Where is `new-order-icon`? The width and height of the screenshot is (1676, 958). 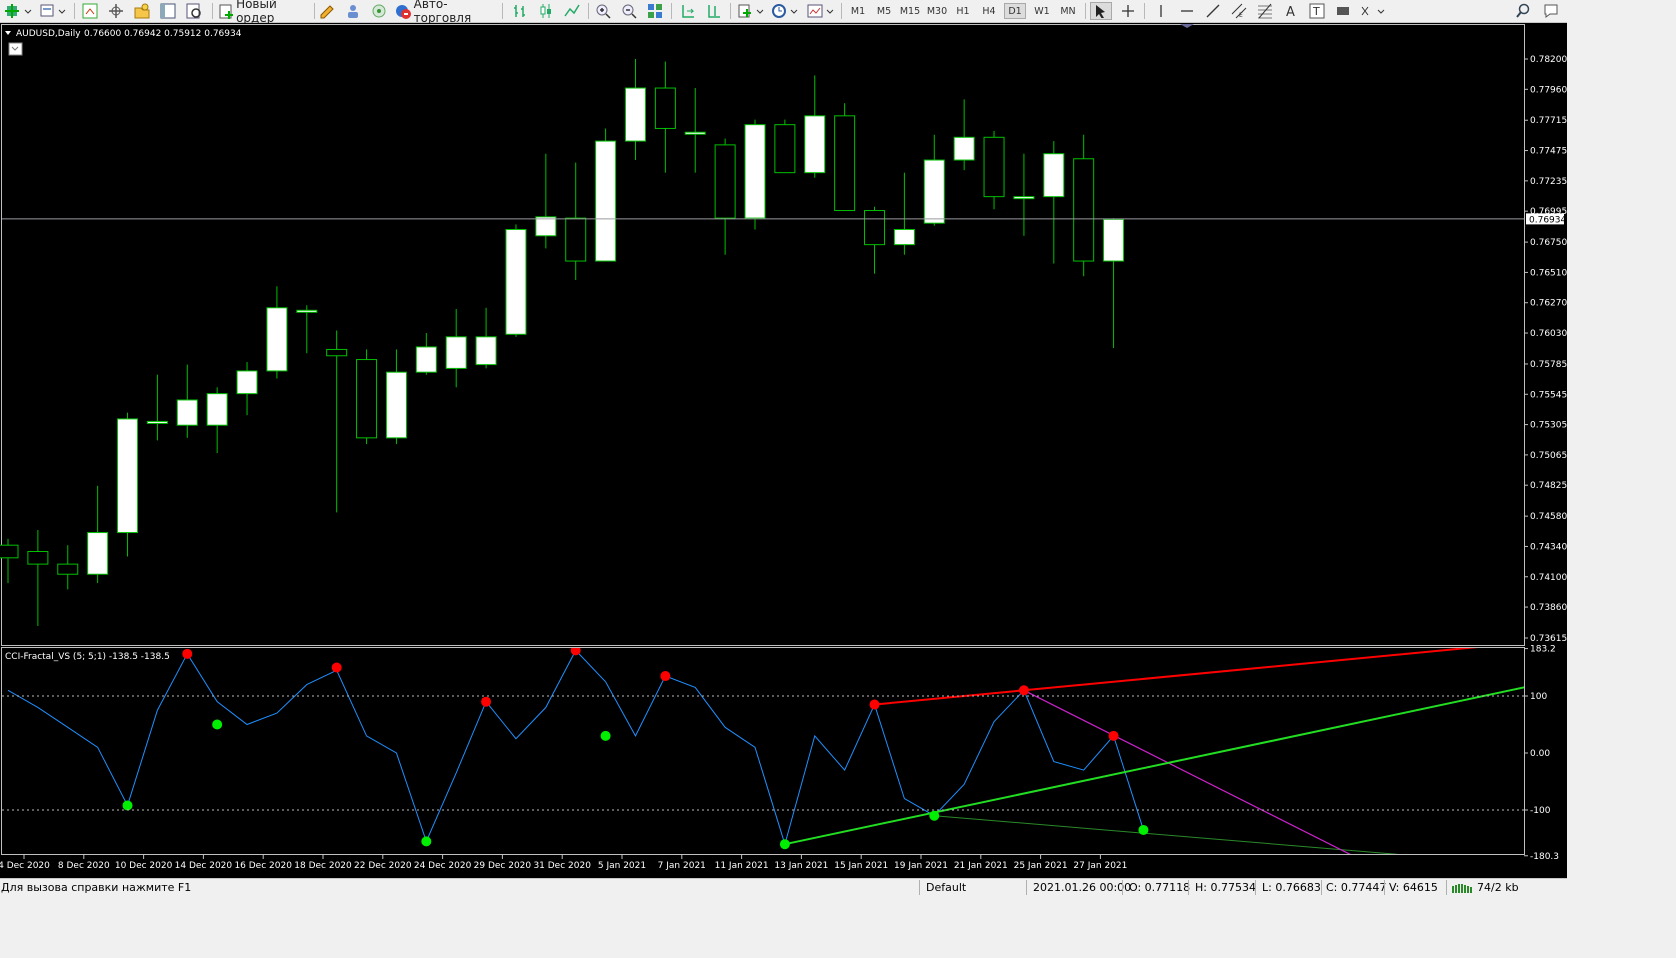
new-order-icon is located at coordinates (226, 11).